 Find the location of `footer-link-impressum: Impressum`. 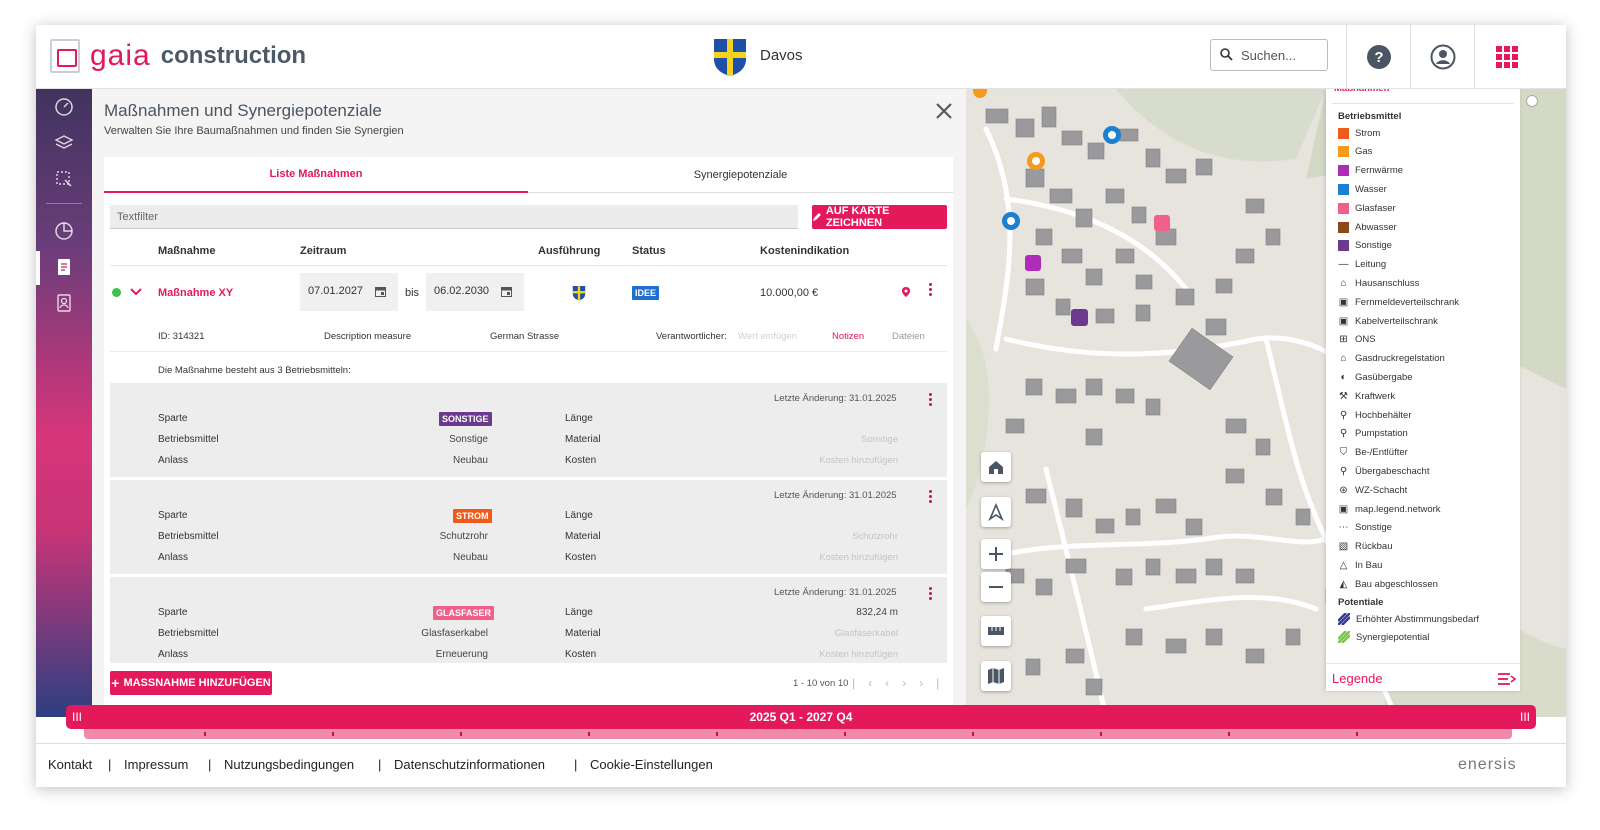

footer-link-impressum: Impressum is located at coordinates (156, 764).